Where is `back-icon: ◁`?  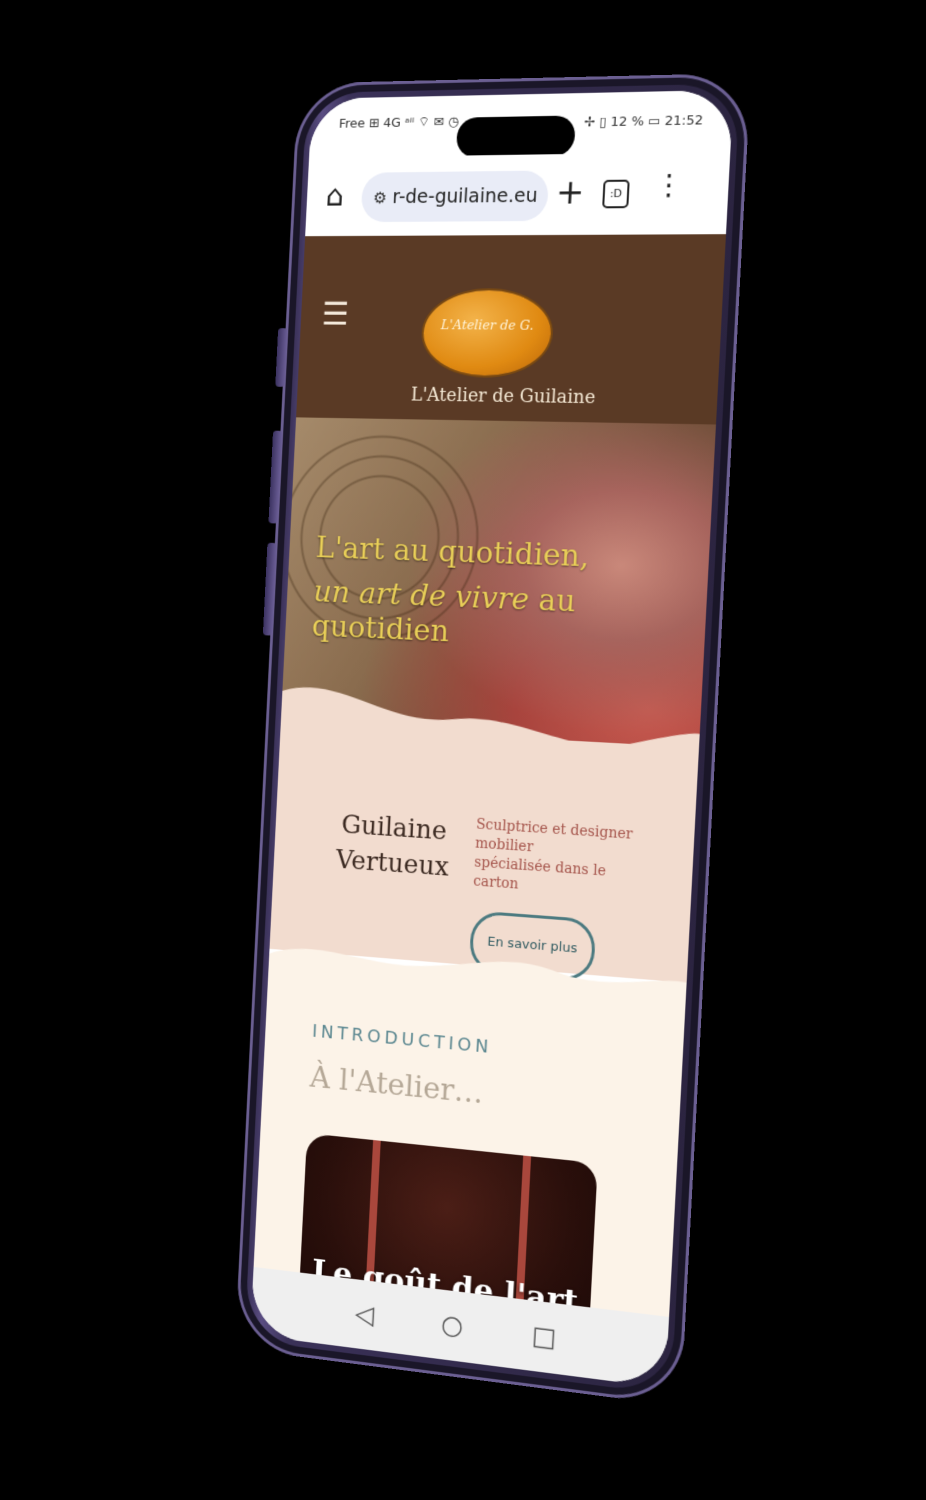 back-icon: ◁ is located at coordinates (364, 1315).